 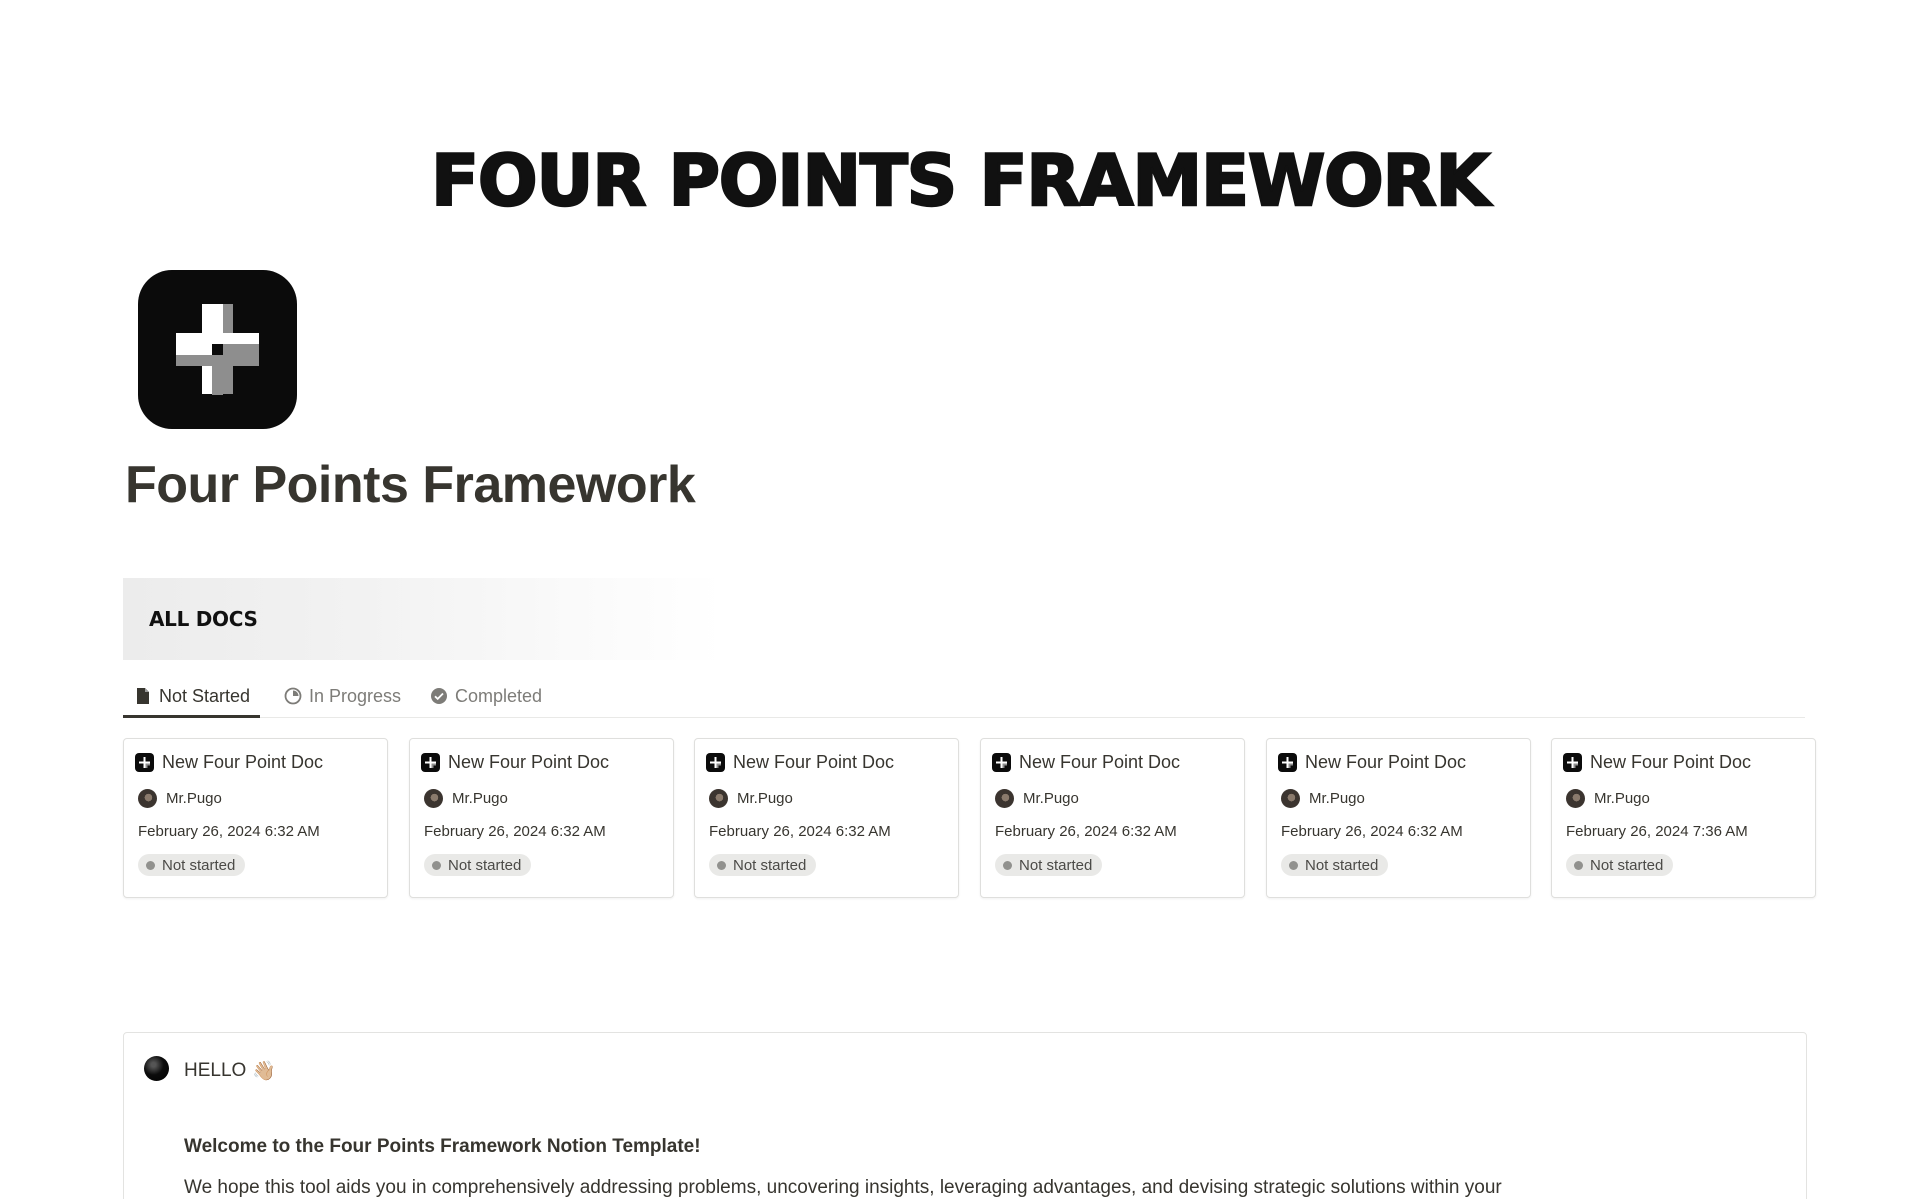 I want to click on card-date: February 26, 2024 7:36 AM, so click(x=1657, y=831).